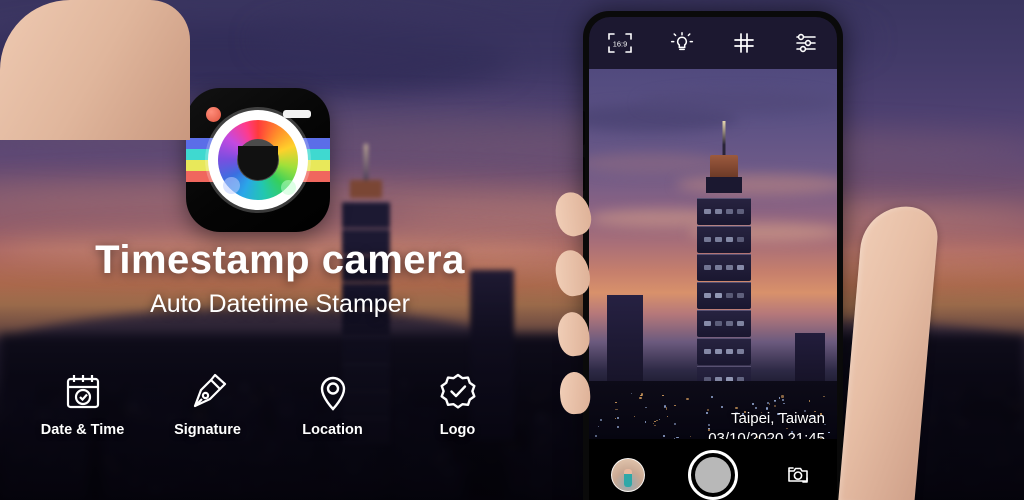 This screenshot has height=500, width=1024. What do you see at coordinates (712, 475) in the screenshot?
I see `shutter-button` at bounding box center [712, 475].